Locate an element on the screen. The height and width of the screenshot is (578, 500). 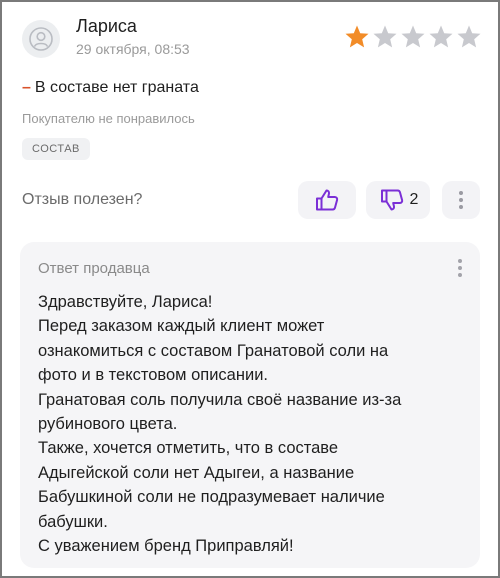
answer-line: Адыгейской соли нет Адыгеи, а название is located at coordinates (196, 472).